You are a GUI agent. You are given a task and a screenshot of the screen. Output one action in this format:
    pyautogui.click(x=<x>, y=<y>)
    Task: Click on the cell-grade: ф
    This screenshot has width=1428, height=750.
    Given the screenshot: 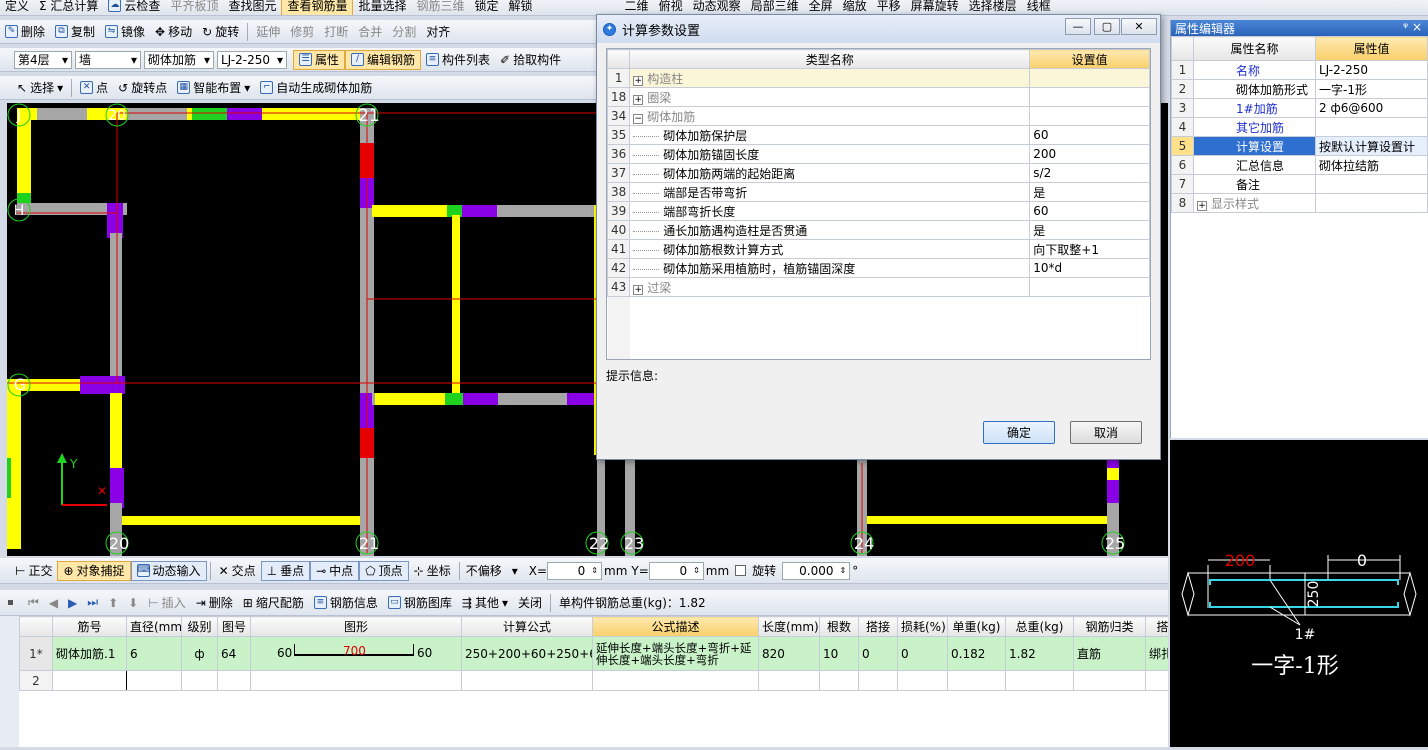 What is the action you would take?
    pyautogui.click(x=199, y=653)
    